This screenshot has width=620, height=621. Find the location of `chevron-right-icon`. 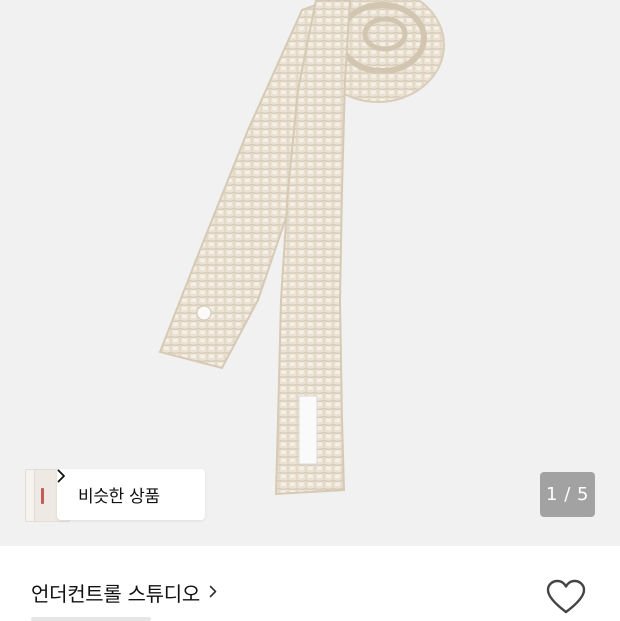

chevron-right-icon is located at coordinates (213, 592).